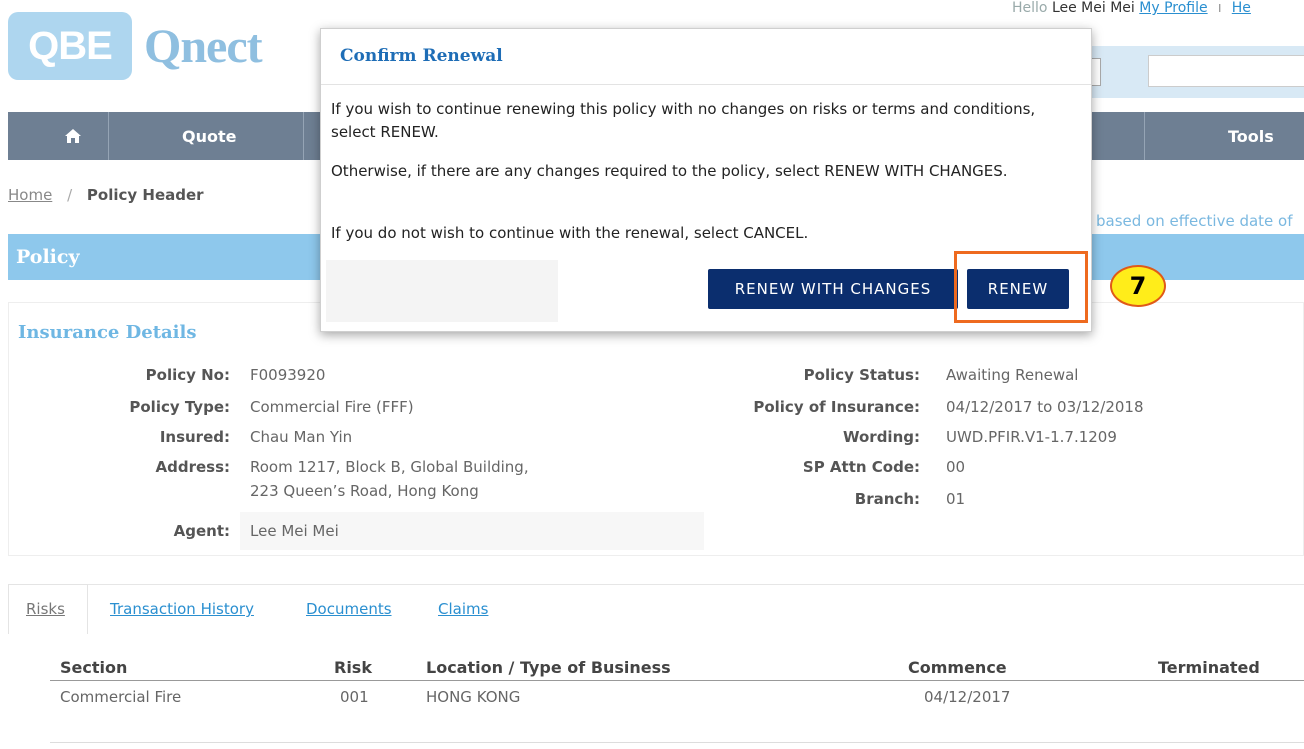  I want to click on address-line-1: Room 1217, Block B, Global Building,, so click(389, 467).